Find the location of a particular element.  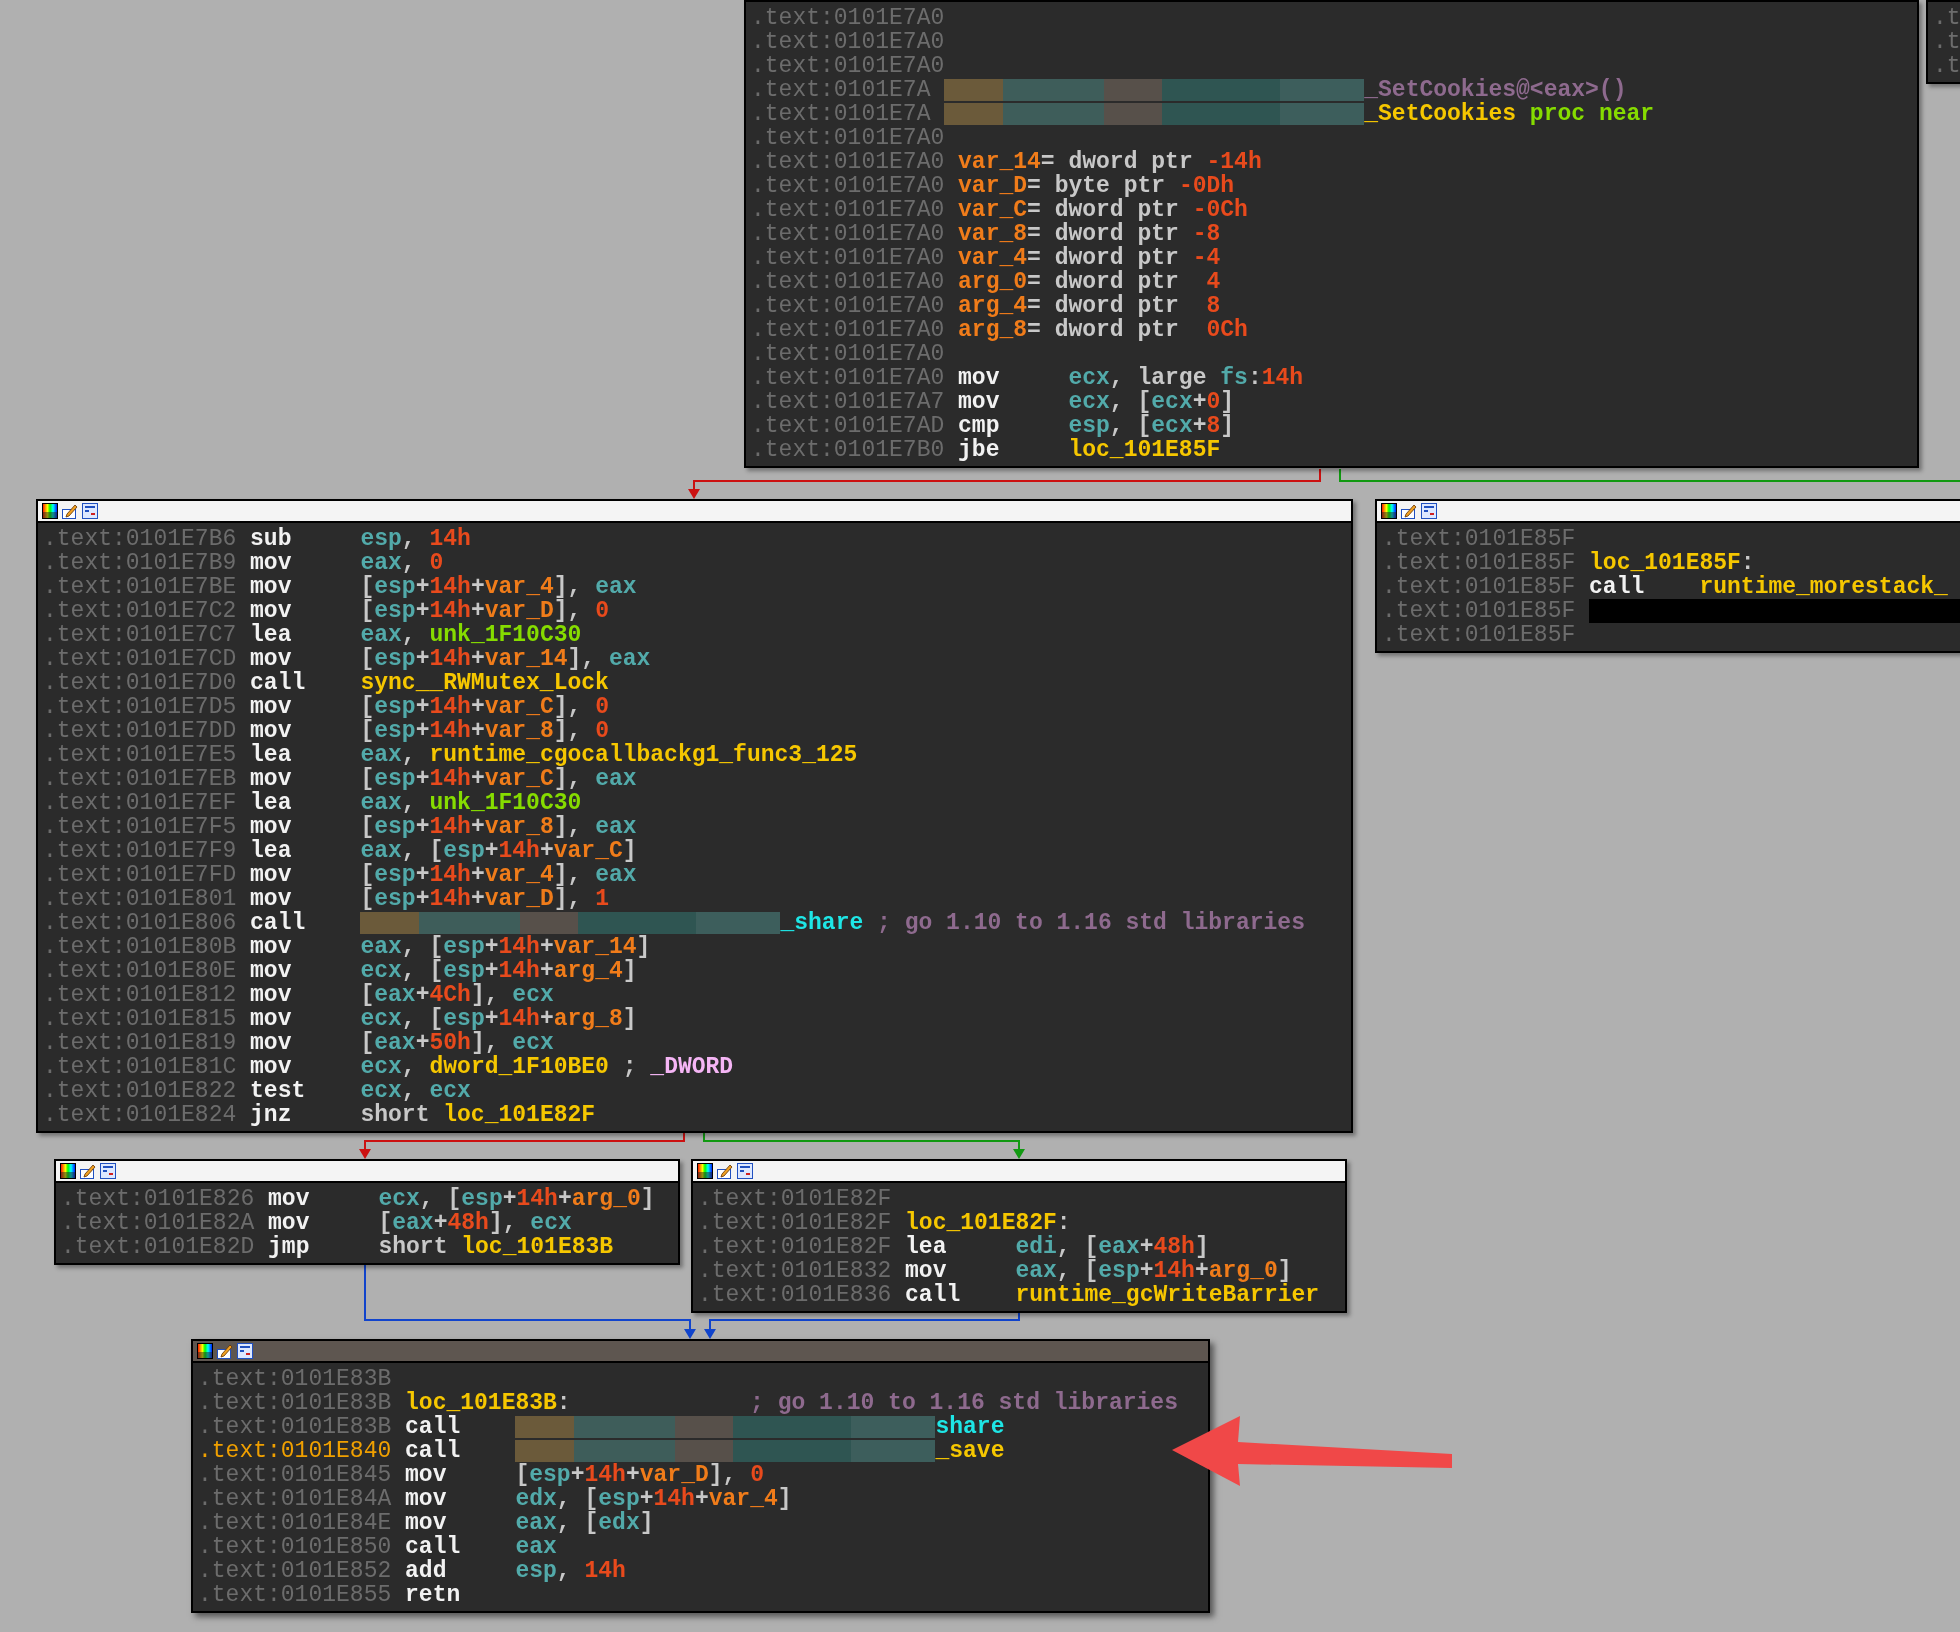

line-address: .text:0101E7EB is located at coordinates (140, 779).